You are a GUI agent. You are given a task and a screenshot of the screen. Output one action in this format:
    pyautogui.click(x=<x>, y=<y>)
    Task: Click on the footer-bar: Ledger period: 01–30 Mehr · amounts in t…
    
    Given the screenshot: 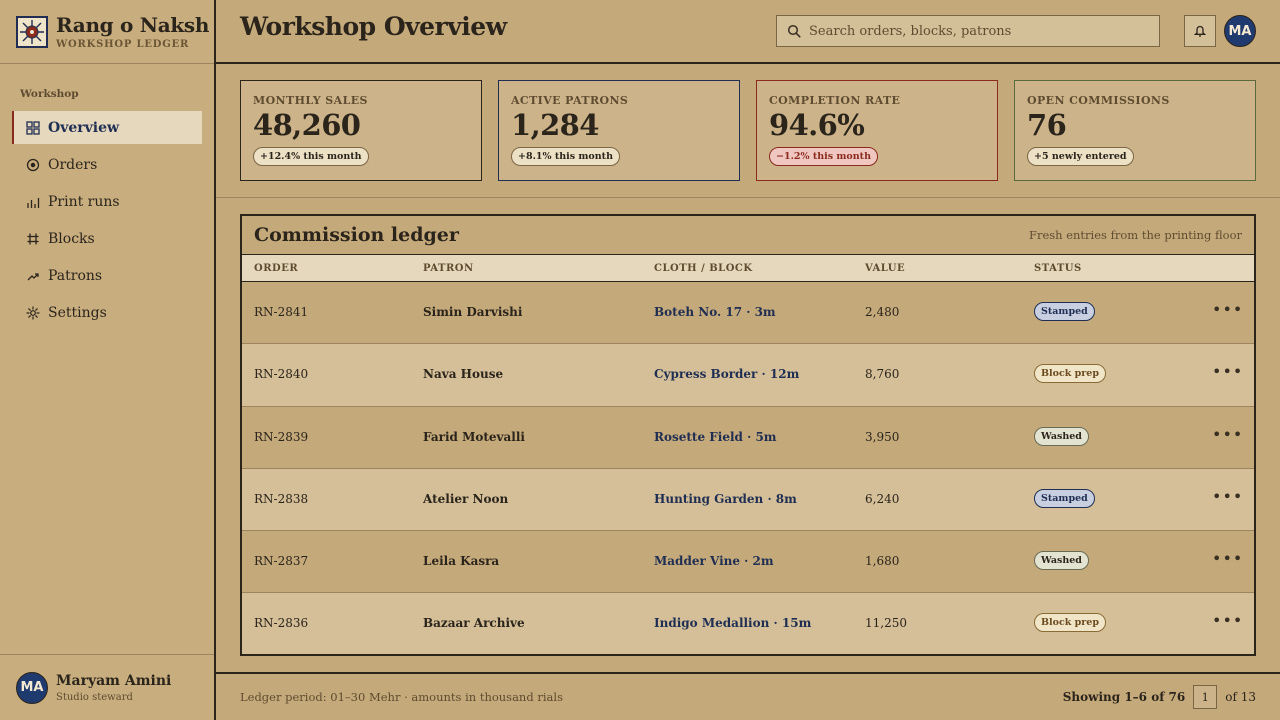 What is the action you would take?
    pyautogui.click(x=748, y=696)
    